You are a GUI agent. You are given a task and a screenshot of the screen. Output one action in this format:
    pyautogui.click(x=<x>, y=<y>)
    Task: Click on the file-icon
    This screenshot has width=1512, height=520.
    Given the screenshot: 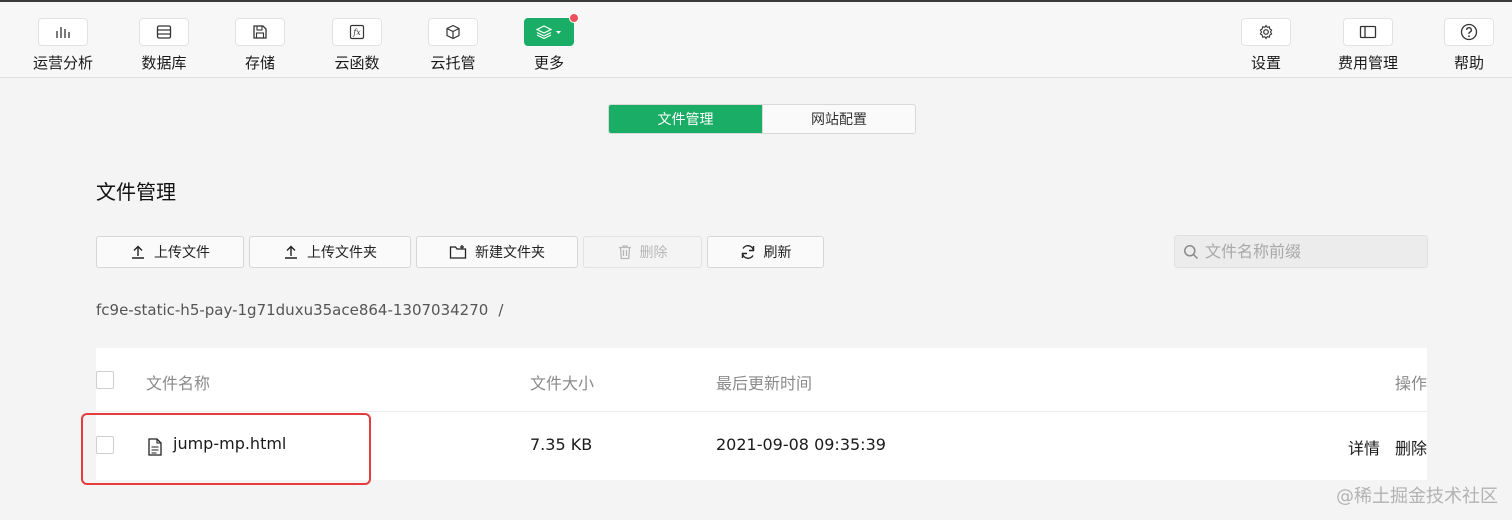 What is the action you would take?
    pyautogui.click(x=155, y=447)
    